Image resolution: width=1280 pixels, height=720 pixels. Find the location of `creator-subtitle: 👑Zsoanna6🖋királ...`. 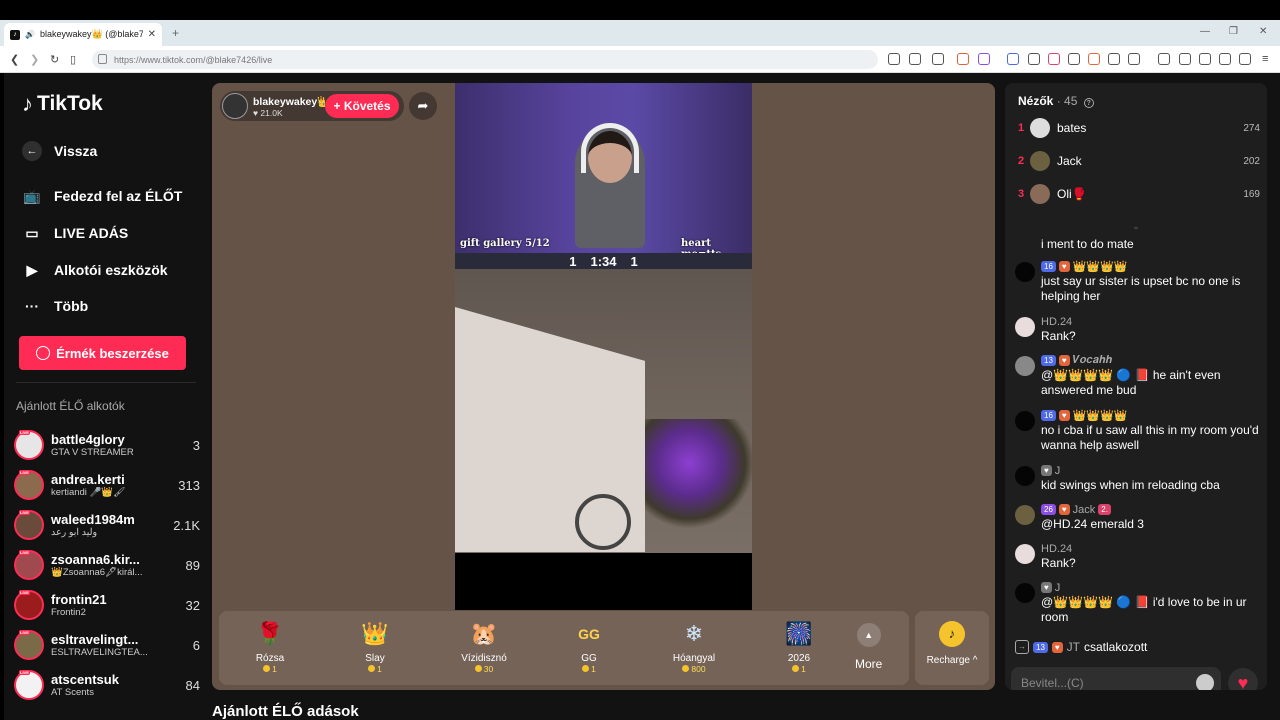

creator-subtitle: 👑Zsoanna6🖋királ... is located at coordinates (97, 572).